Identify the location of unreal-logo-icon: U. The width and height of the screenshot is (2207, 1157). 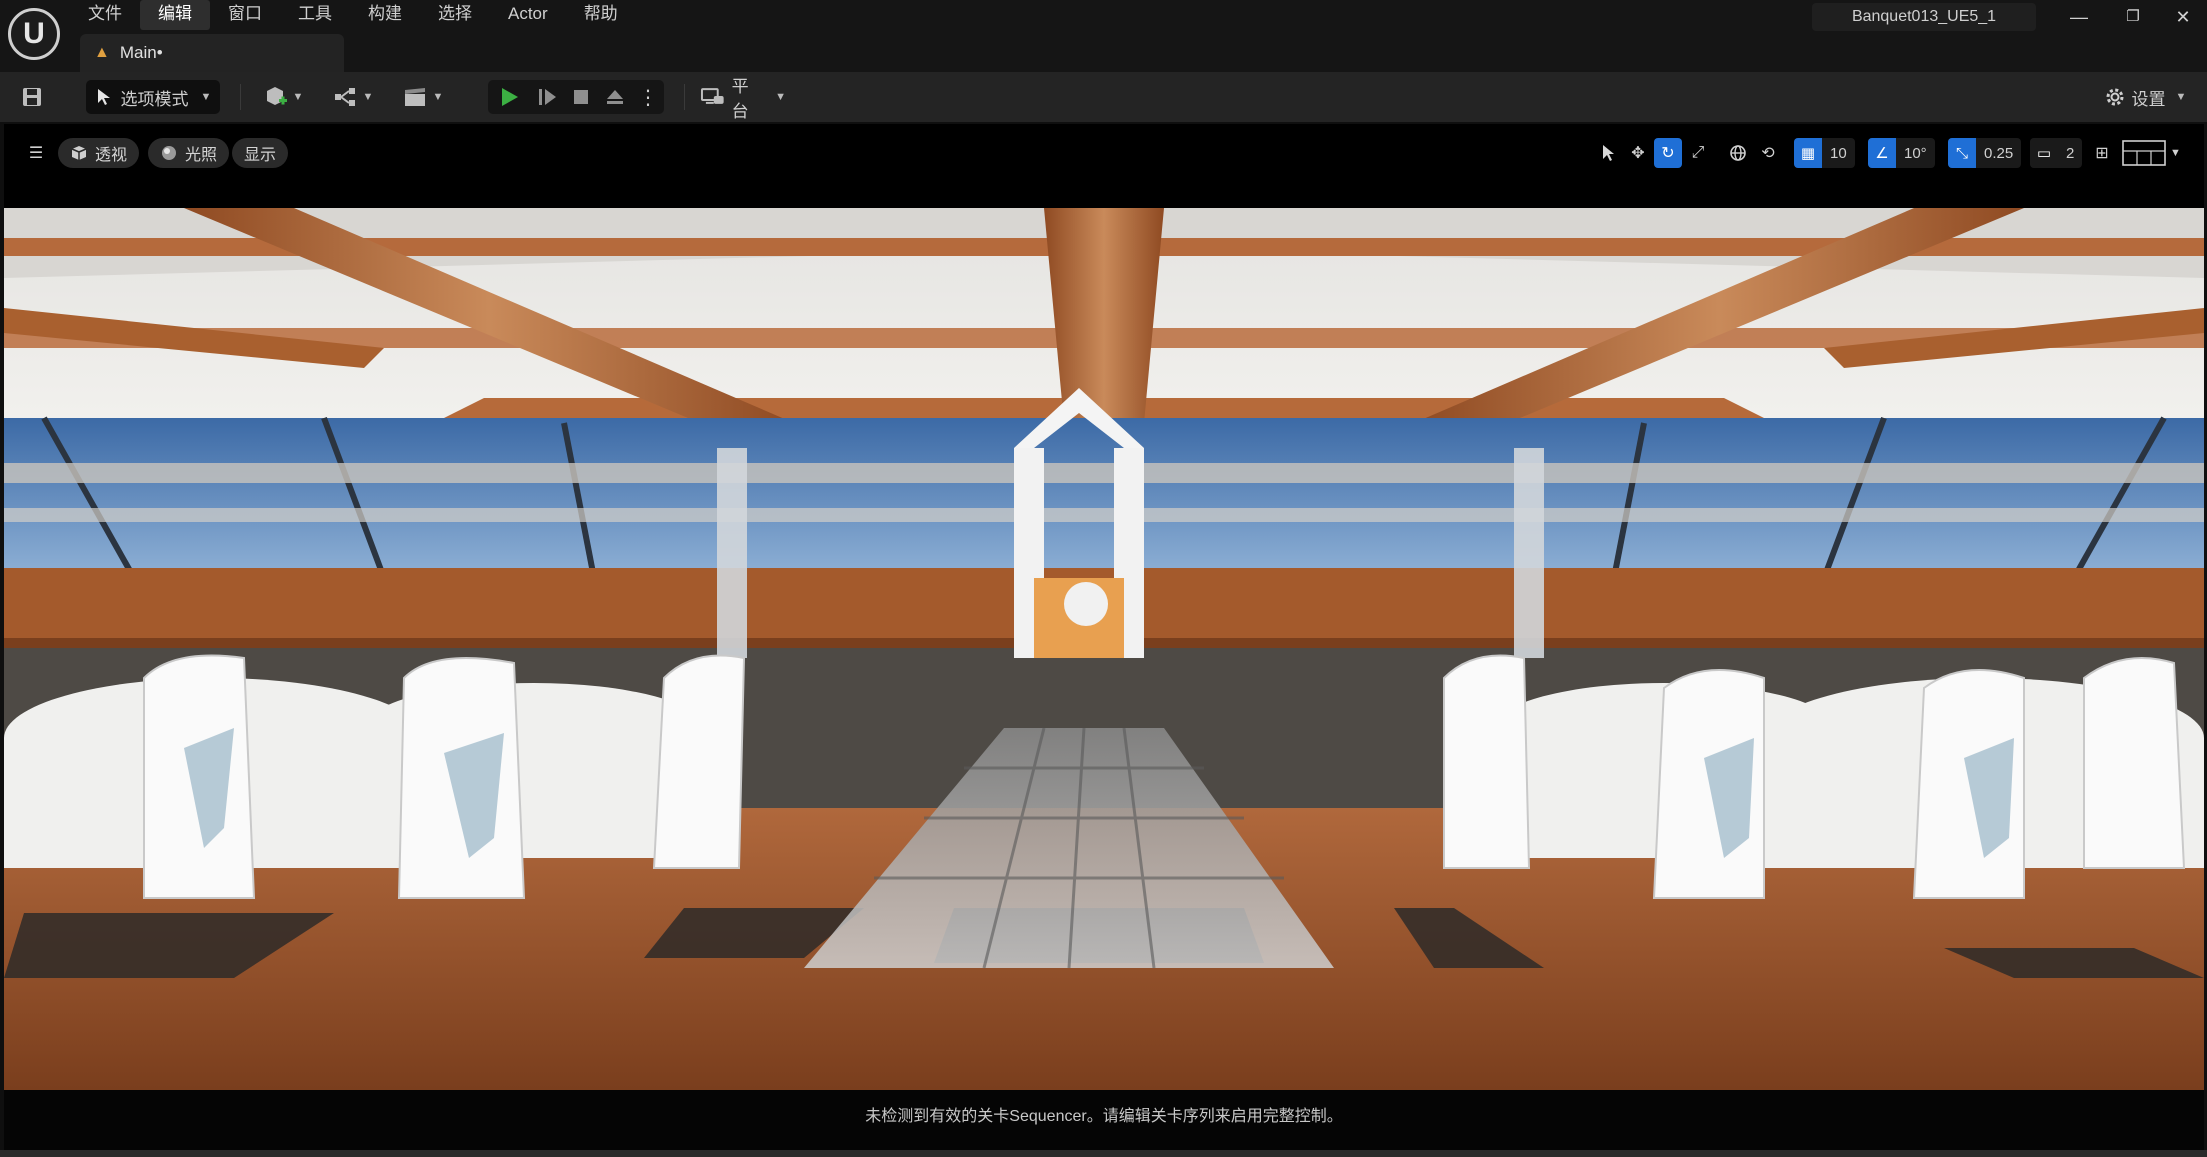
(34, 34).